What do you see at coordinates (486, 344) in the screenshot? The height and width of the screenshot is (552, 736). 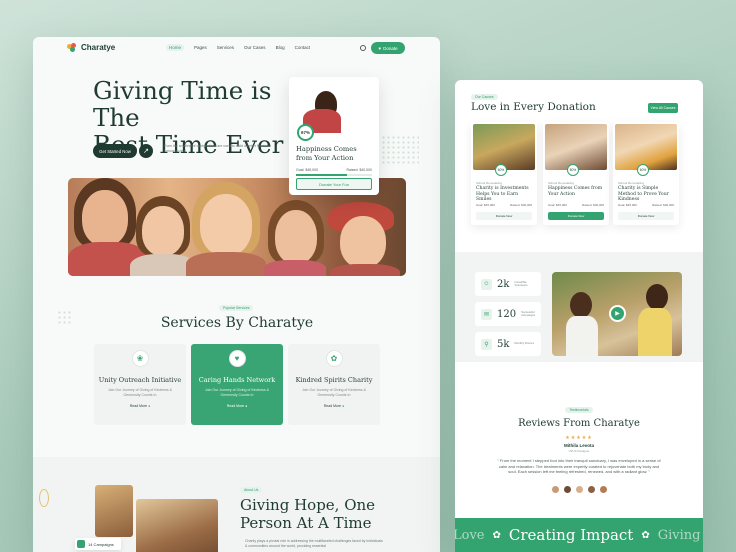 I see `location-icon: ⚲` at bounding box center [486, 344].